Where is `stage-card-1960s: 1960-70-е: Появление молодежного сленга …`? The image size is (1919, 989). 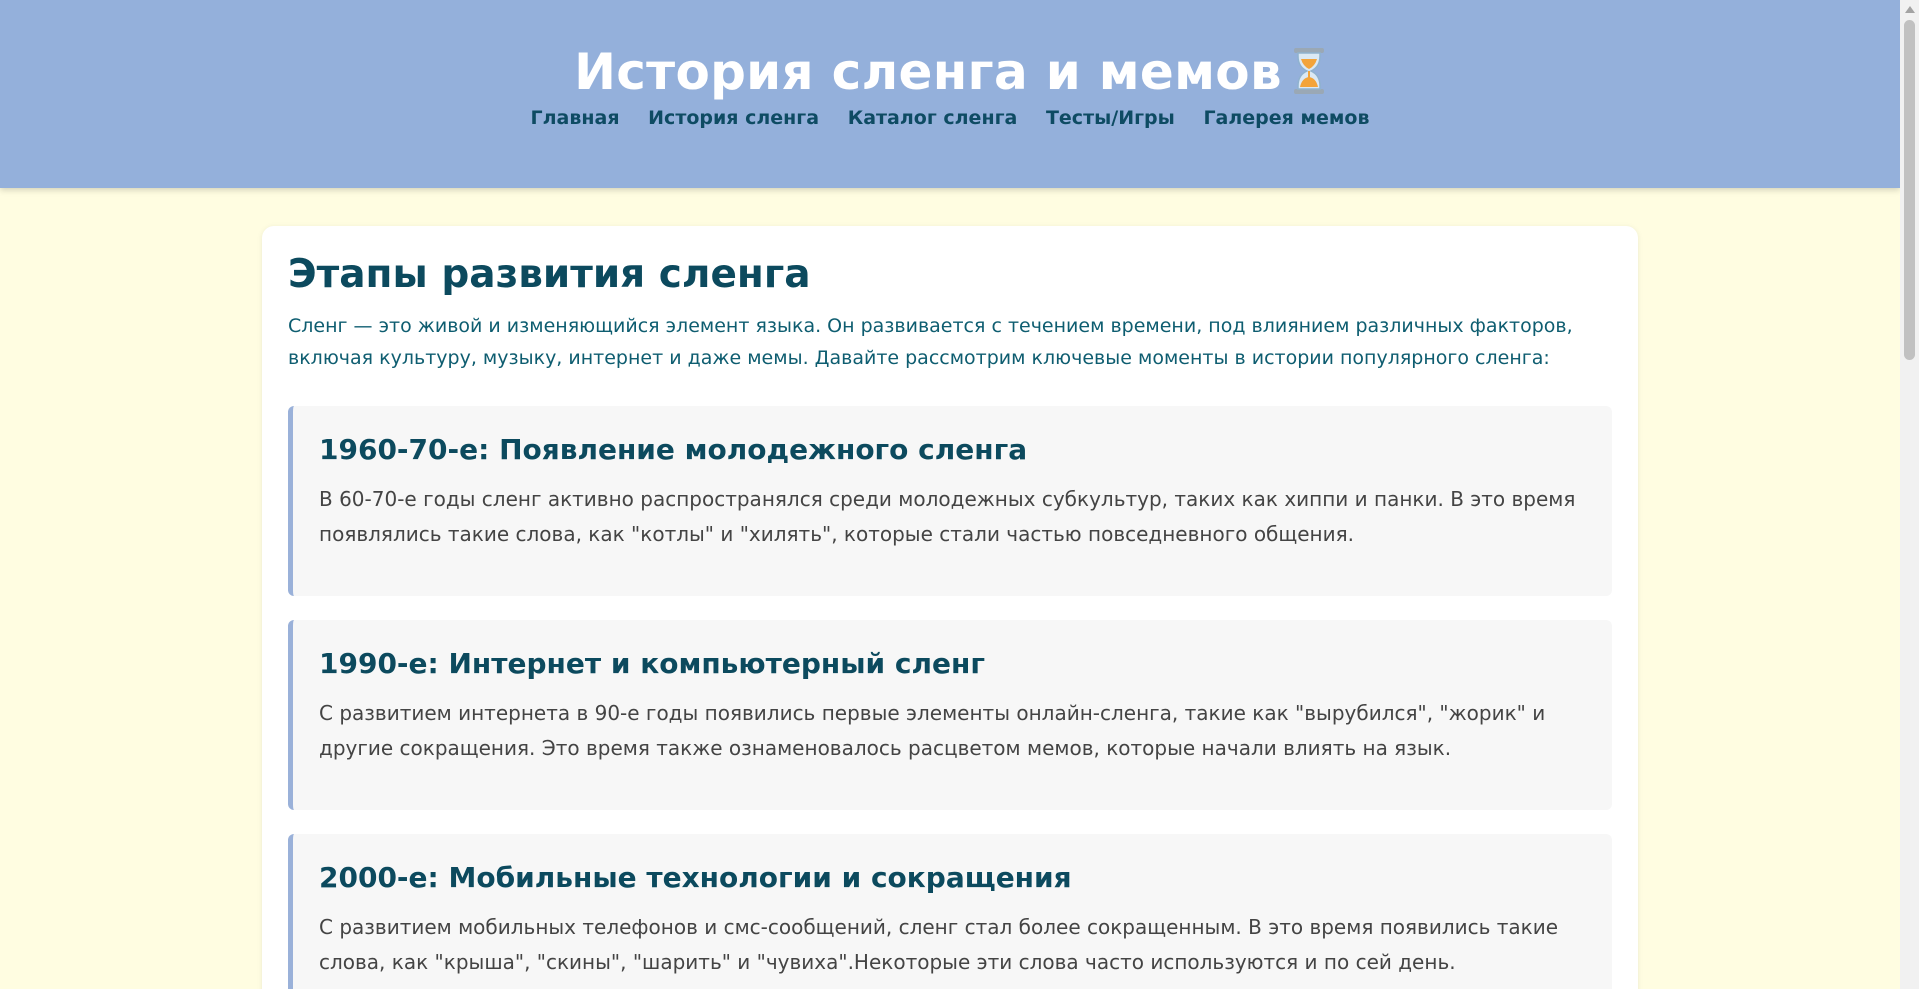
stage-card-1960s: 1960-70-е: Появление молодежного сленга … is located at coordinates (950, 501).